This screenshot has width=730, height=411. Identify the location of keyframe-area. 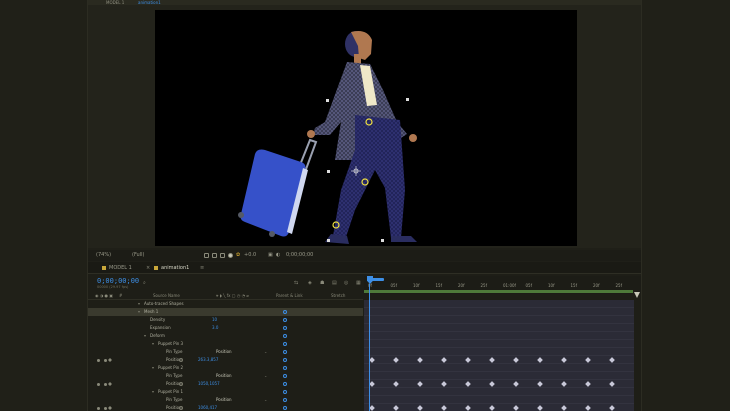
(499, 355).